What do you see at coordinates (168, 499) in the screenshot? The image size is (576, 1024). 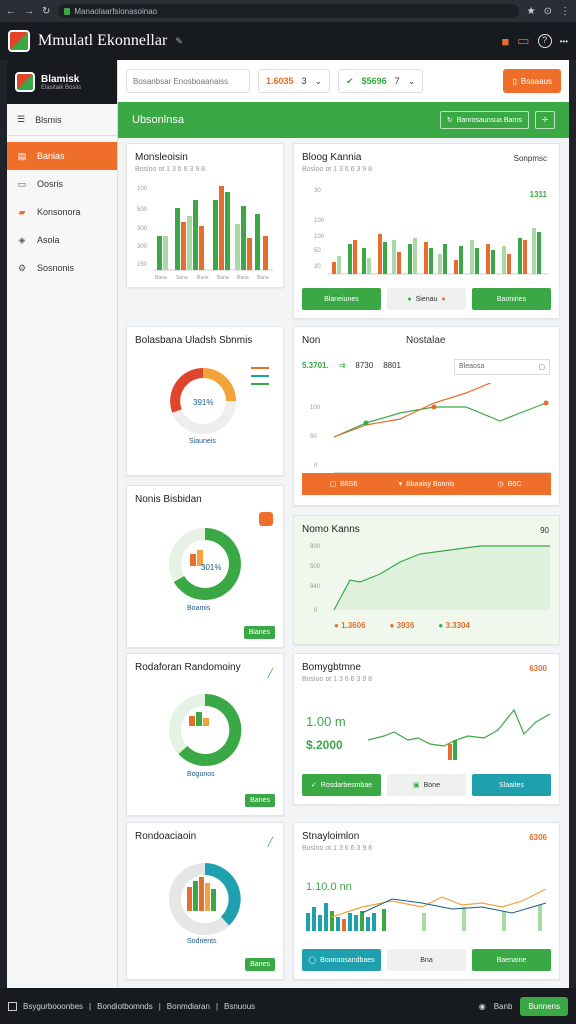 I see `card-title: Nonis Bisbidan` at bounding box center [168, 499].